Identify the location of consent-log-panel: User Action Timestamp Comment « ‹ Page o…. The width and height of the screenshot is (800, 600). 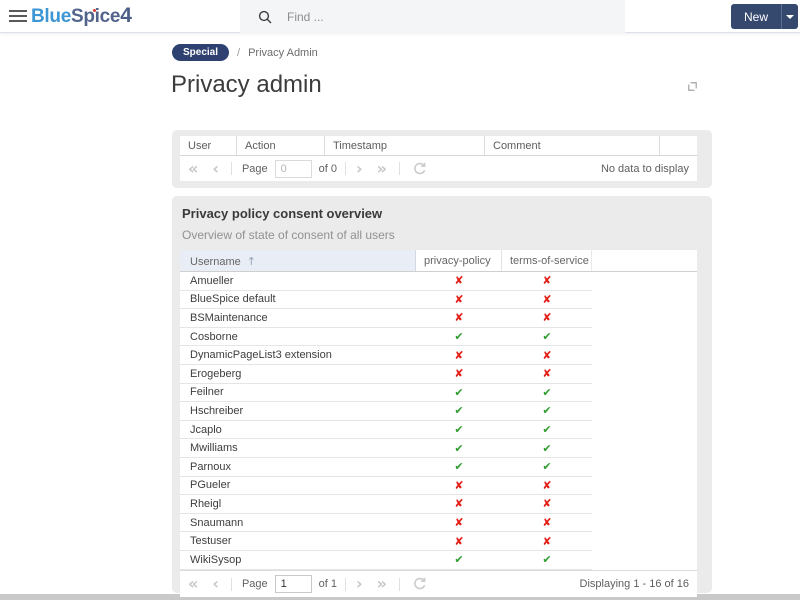
(442, 159).